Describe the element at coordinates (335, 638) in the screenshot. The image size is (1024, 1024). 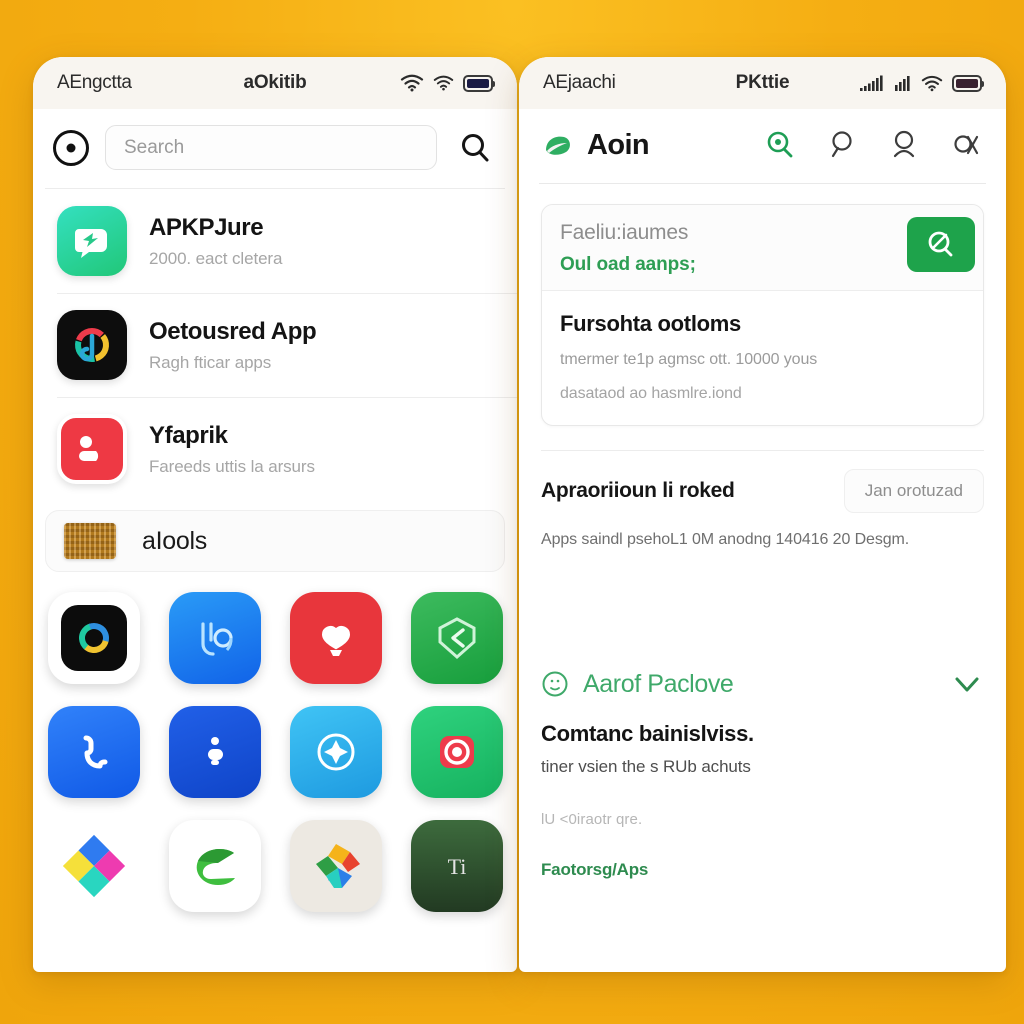
I see `heart-app-icon` at that location.